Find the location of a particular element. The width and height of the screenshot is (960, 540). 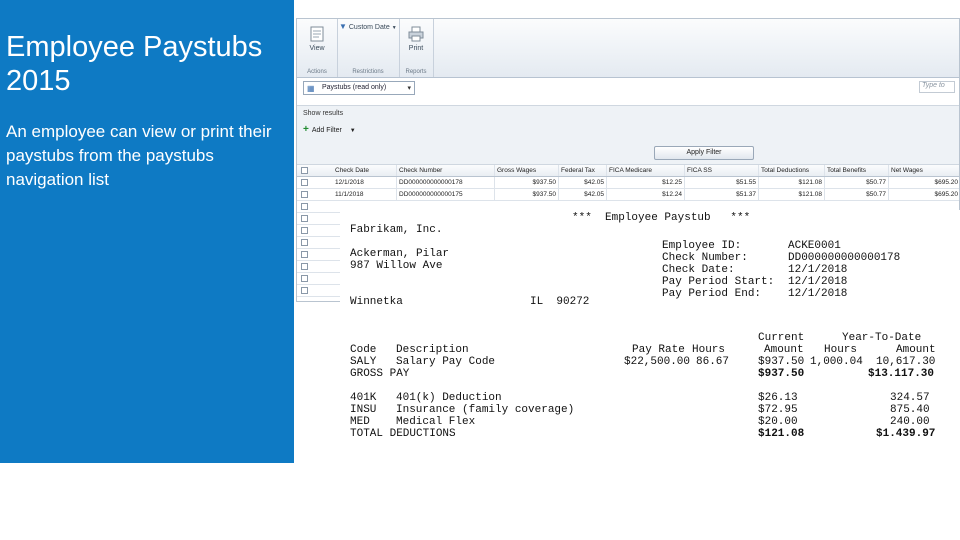

check-date: 12/1/2018 is located at coordinates (818, 270).